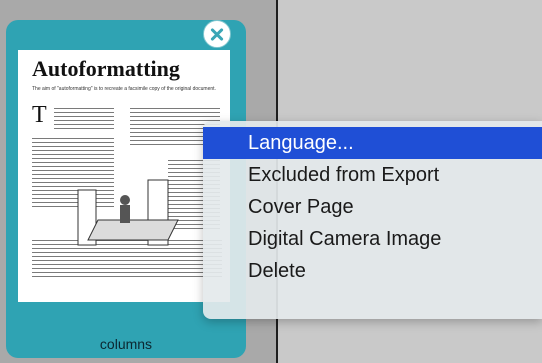  Describe the element at coordinates (372, 271) in the screenshot. I see `menu-item-delete: Delete` at that location.